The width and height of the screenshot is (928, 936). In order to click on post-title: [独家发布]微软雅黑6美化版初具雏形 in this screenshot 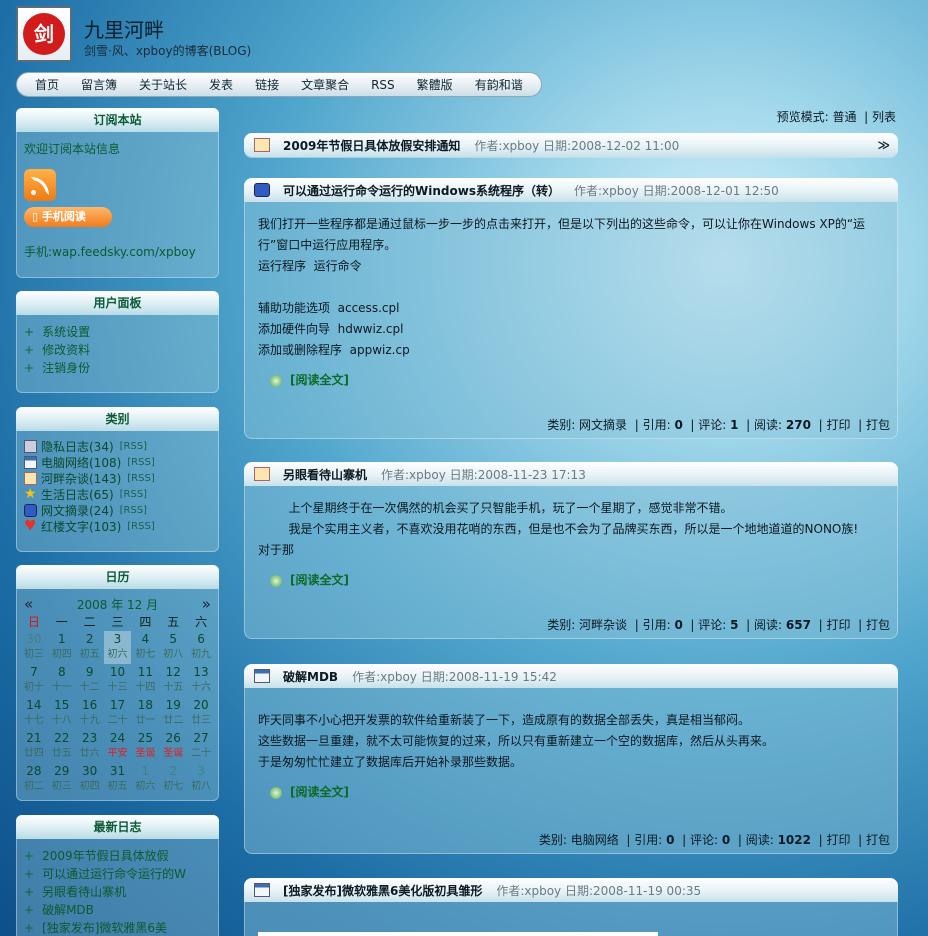, I will do `click(382, 890)`.